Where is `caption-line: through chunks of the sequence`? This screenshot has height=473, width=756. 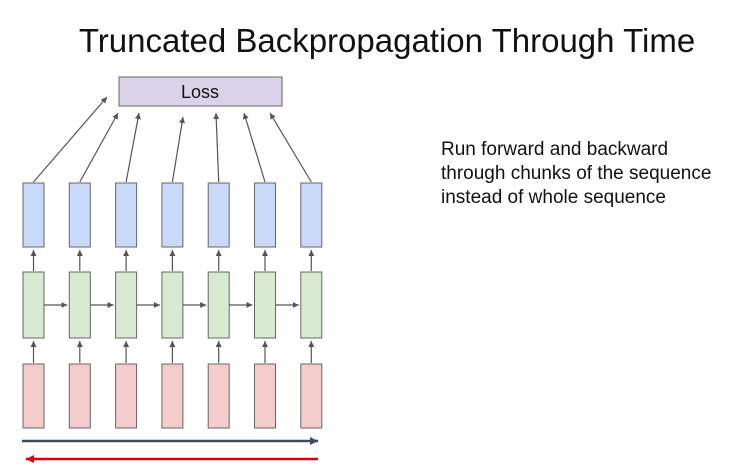 caption-line: through chunks of the sequence is located at coordinates (576, 173).